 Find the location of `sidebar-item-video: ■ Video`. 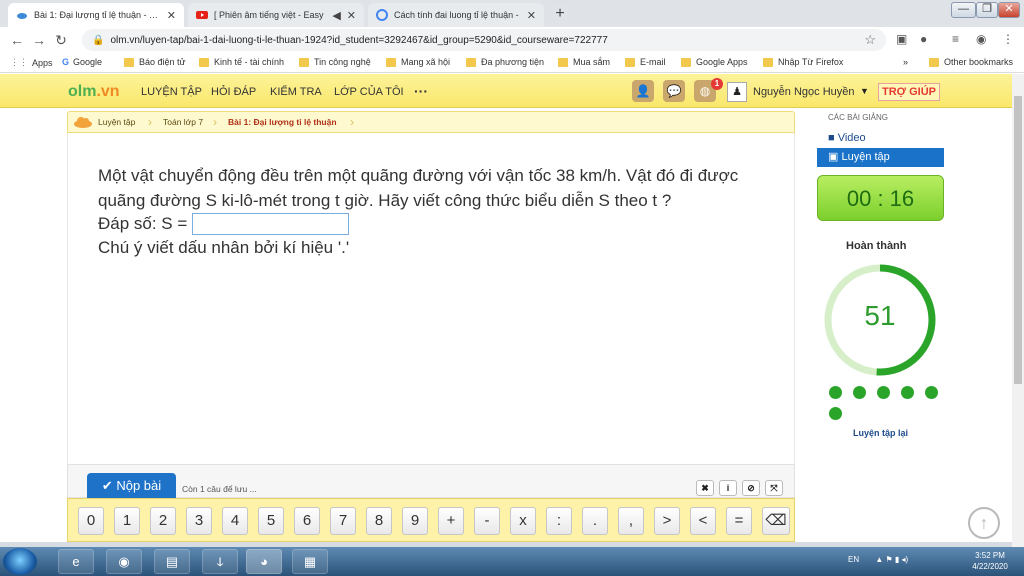

sidebar-item-video: ■ Video is located at coordinates (847, 138).